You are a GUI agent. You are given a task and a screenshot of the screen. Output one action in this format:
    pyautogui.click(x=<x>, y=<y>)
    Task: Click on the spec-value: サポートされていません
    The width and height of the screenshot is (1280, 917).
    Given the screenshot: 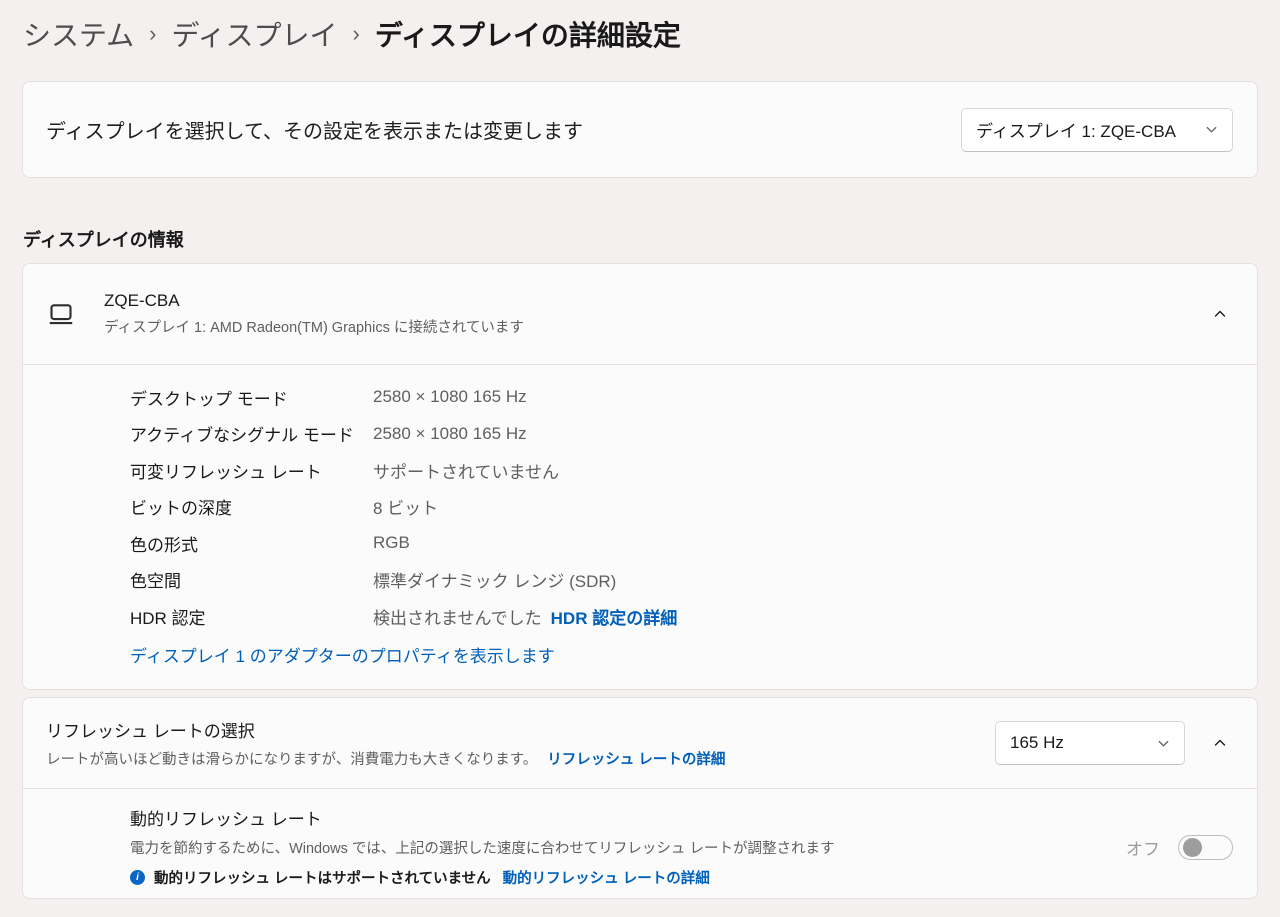 What is the action you would take?
    pyautogui.click(x=466, y=472)
    